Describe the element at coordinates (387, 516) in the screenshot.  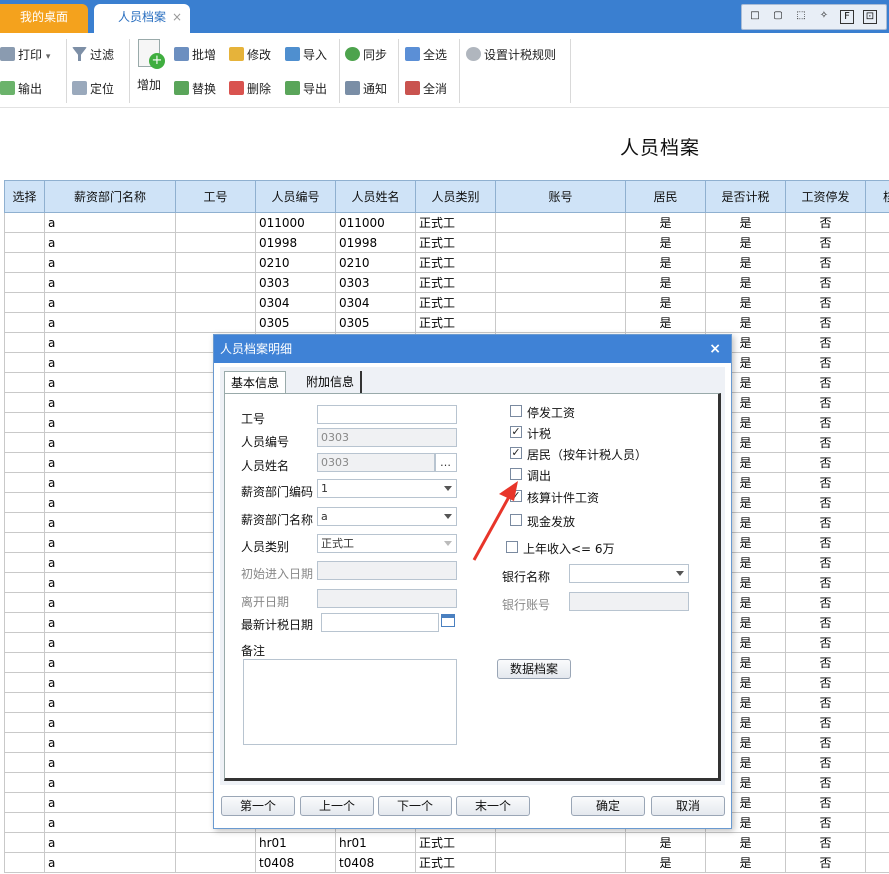
I see `dept-name-select: a` at that location.